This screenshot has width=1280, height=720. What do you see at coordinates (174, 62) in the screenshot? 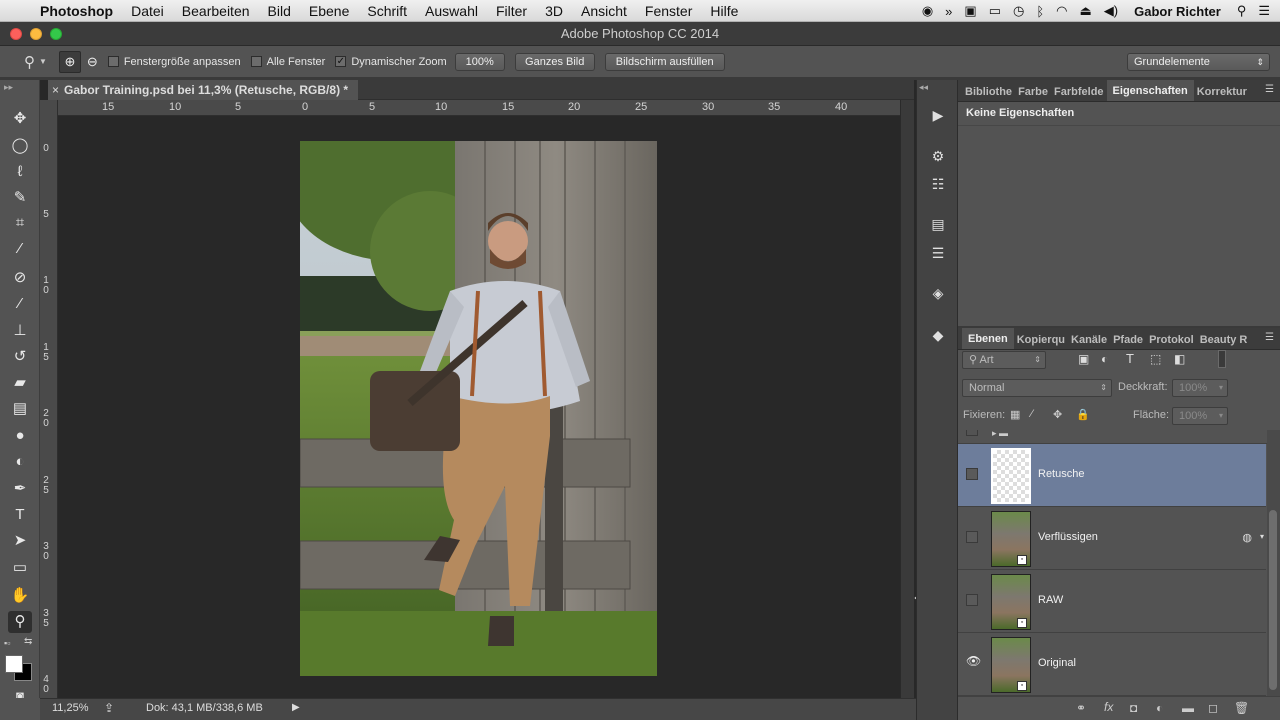
I see `resize-windows-checkbox: Fenstergröße anpassen` at bounding box center [174, 62].